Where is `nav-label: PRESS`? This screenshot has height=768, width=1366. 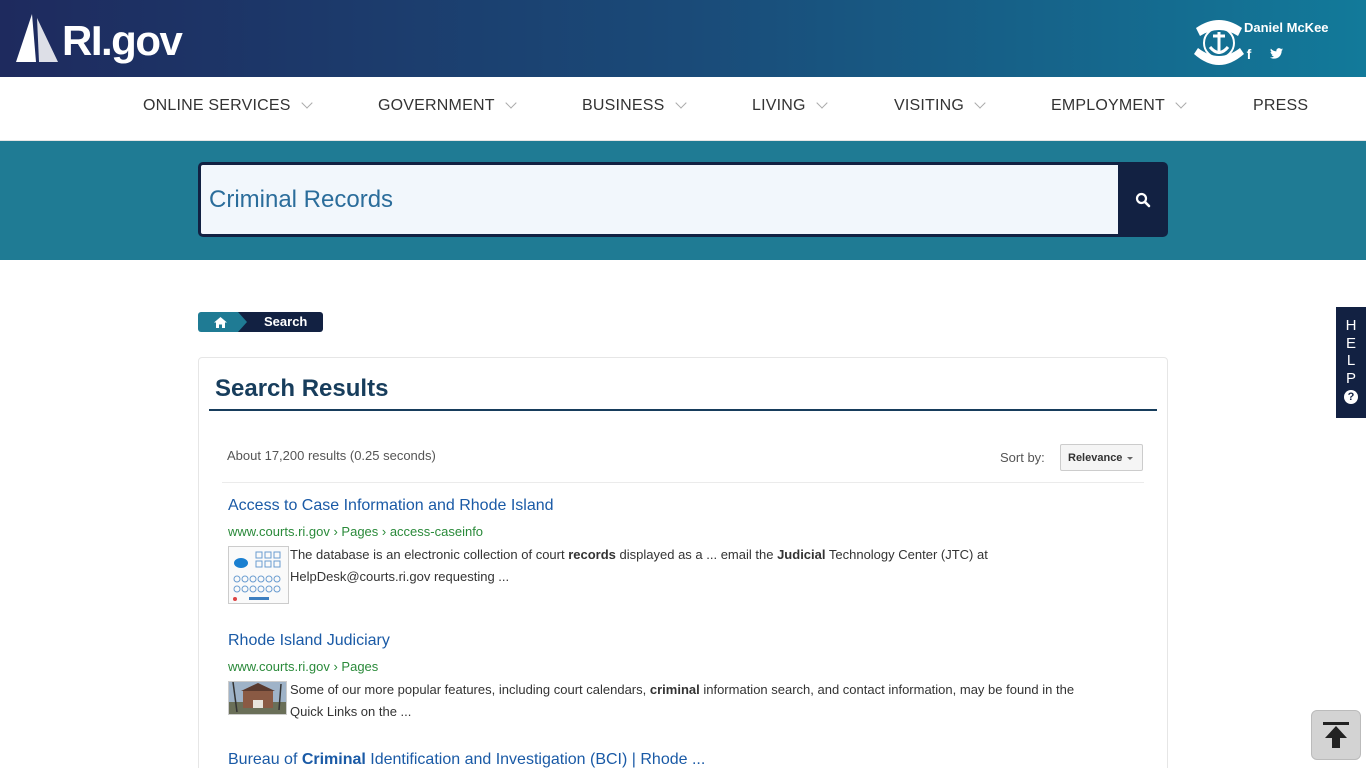 nav-label: PRESS is located at coordinates (1281, 105).